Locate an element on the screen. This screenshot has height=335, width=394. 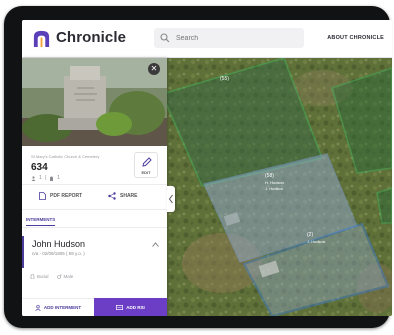
interment-name: John Hudson is located at coordinates (59, 244).